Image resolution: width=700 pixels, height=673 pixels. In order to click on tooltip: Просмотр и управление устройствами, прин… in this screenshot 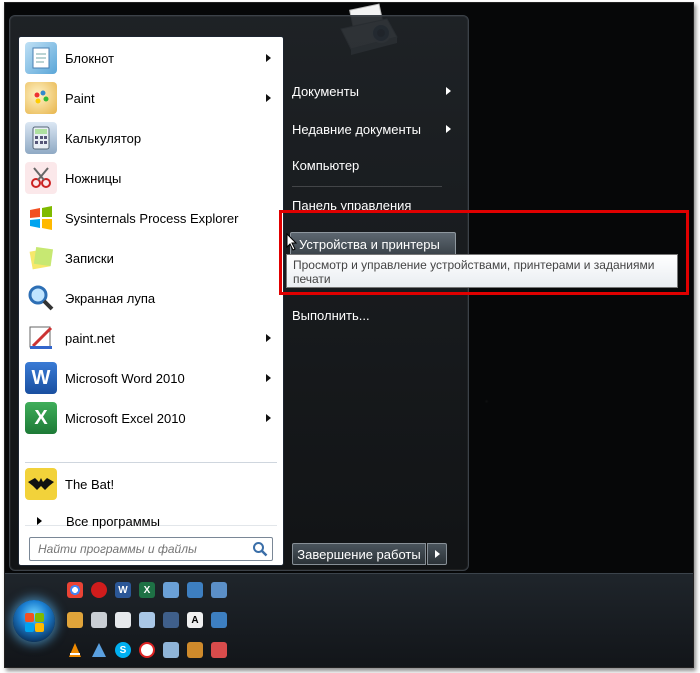, I will do `click(482, 271)`.